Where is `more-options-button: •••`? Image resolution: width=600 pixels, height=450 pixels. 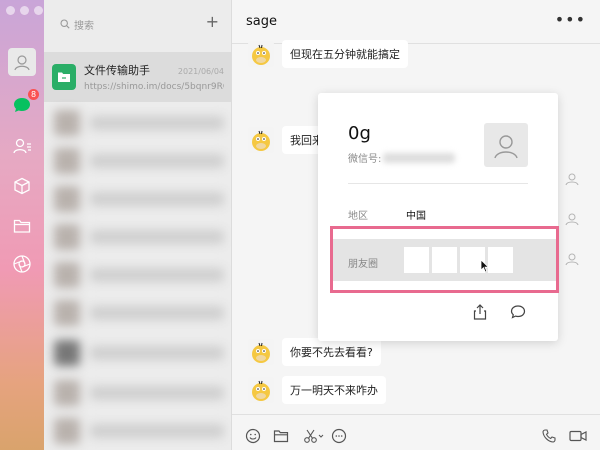
more-options-button: ••• is located at coordinates (570, 19).